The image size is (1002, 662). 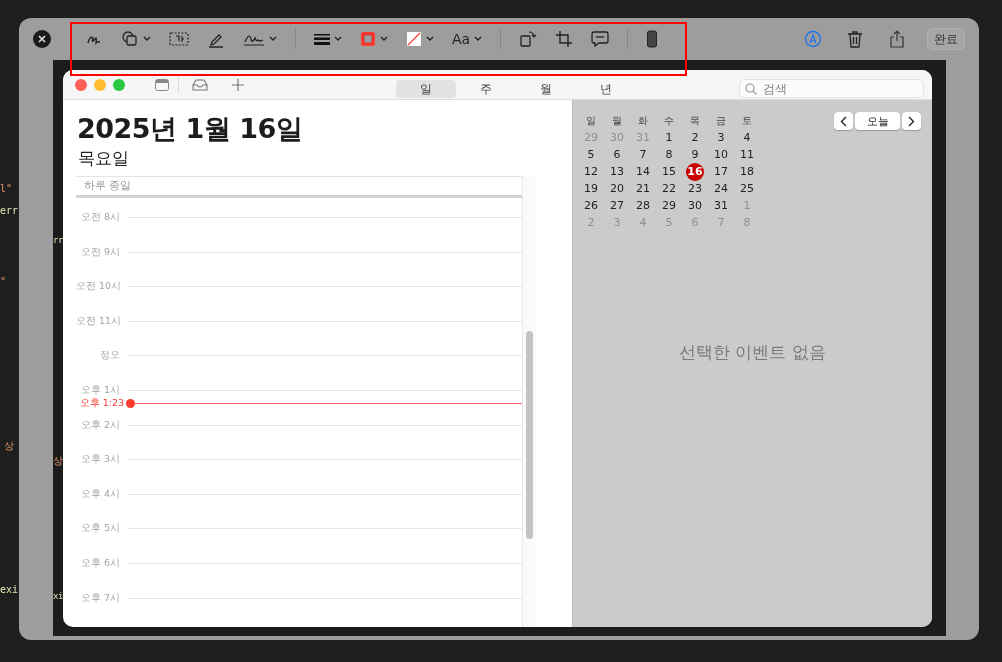 What do you see at coordinates (426, 89) in the screenshot?
I see `view-tab: 일` at bounding box center [426, 89].